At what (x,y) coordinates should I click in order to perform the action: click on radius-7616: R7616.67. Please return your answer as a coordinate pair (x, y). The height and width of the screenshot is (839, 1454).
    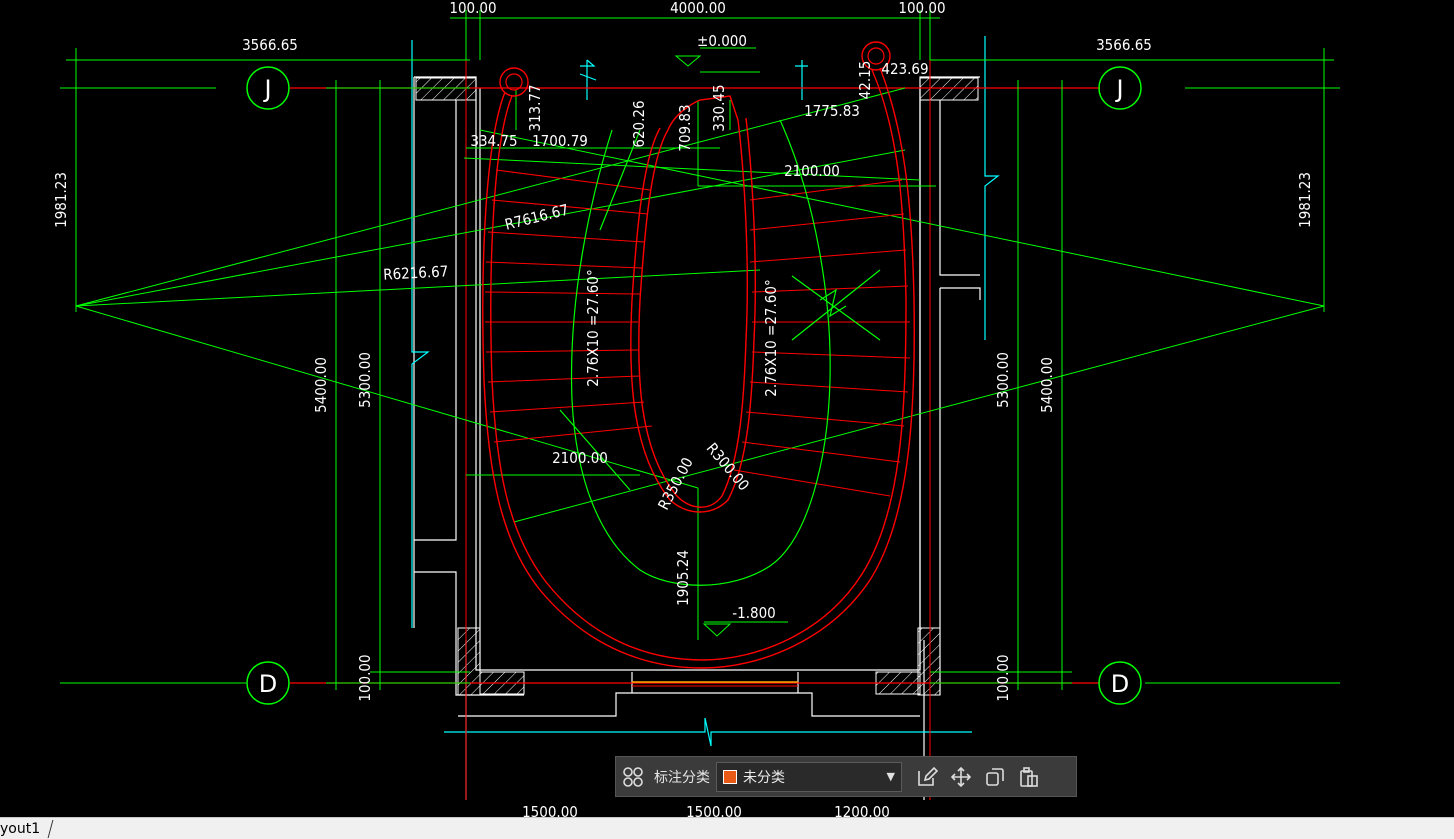
    Looking at the image, I should click on (537, 217).